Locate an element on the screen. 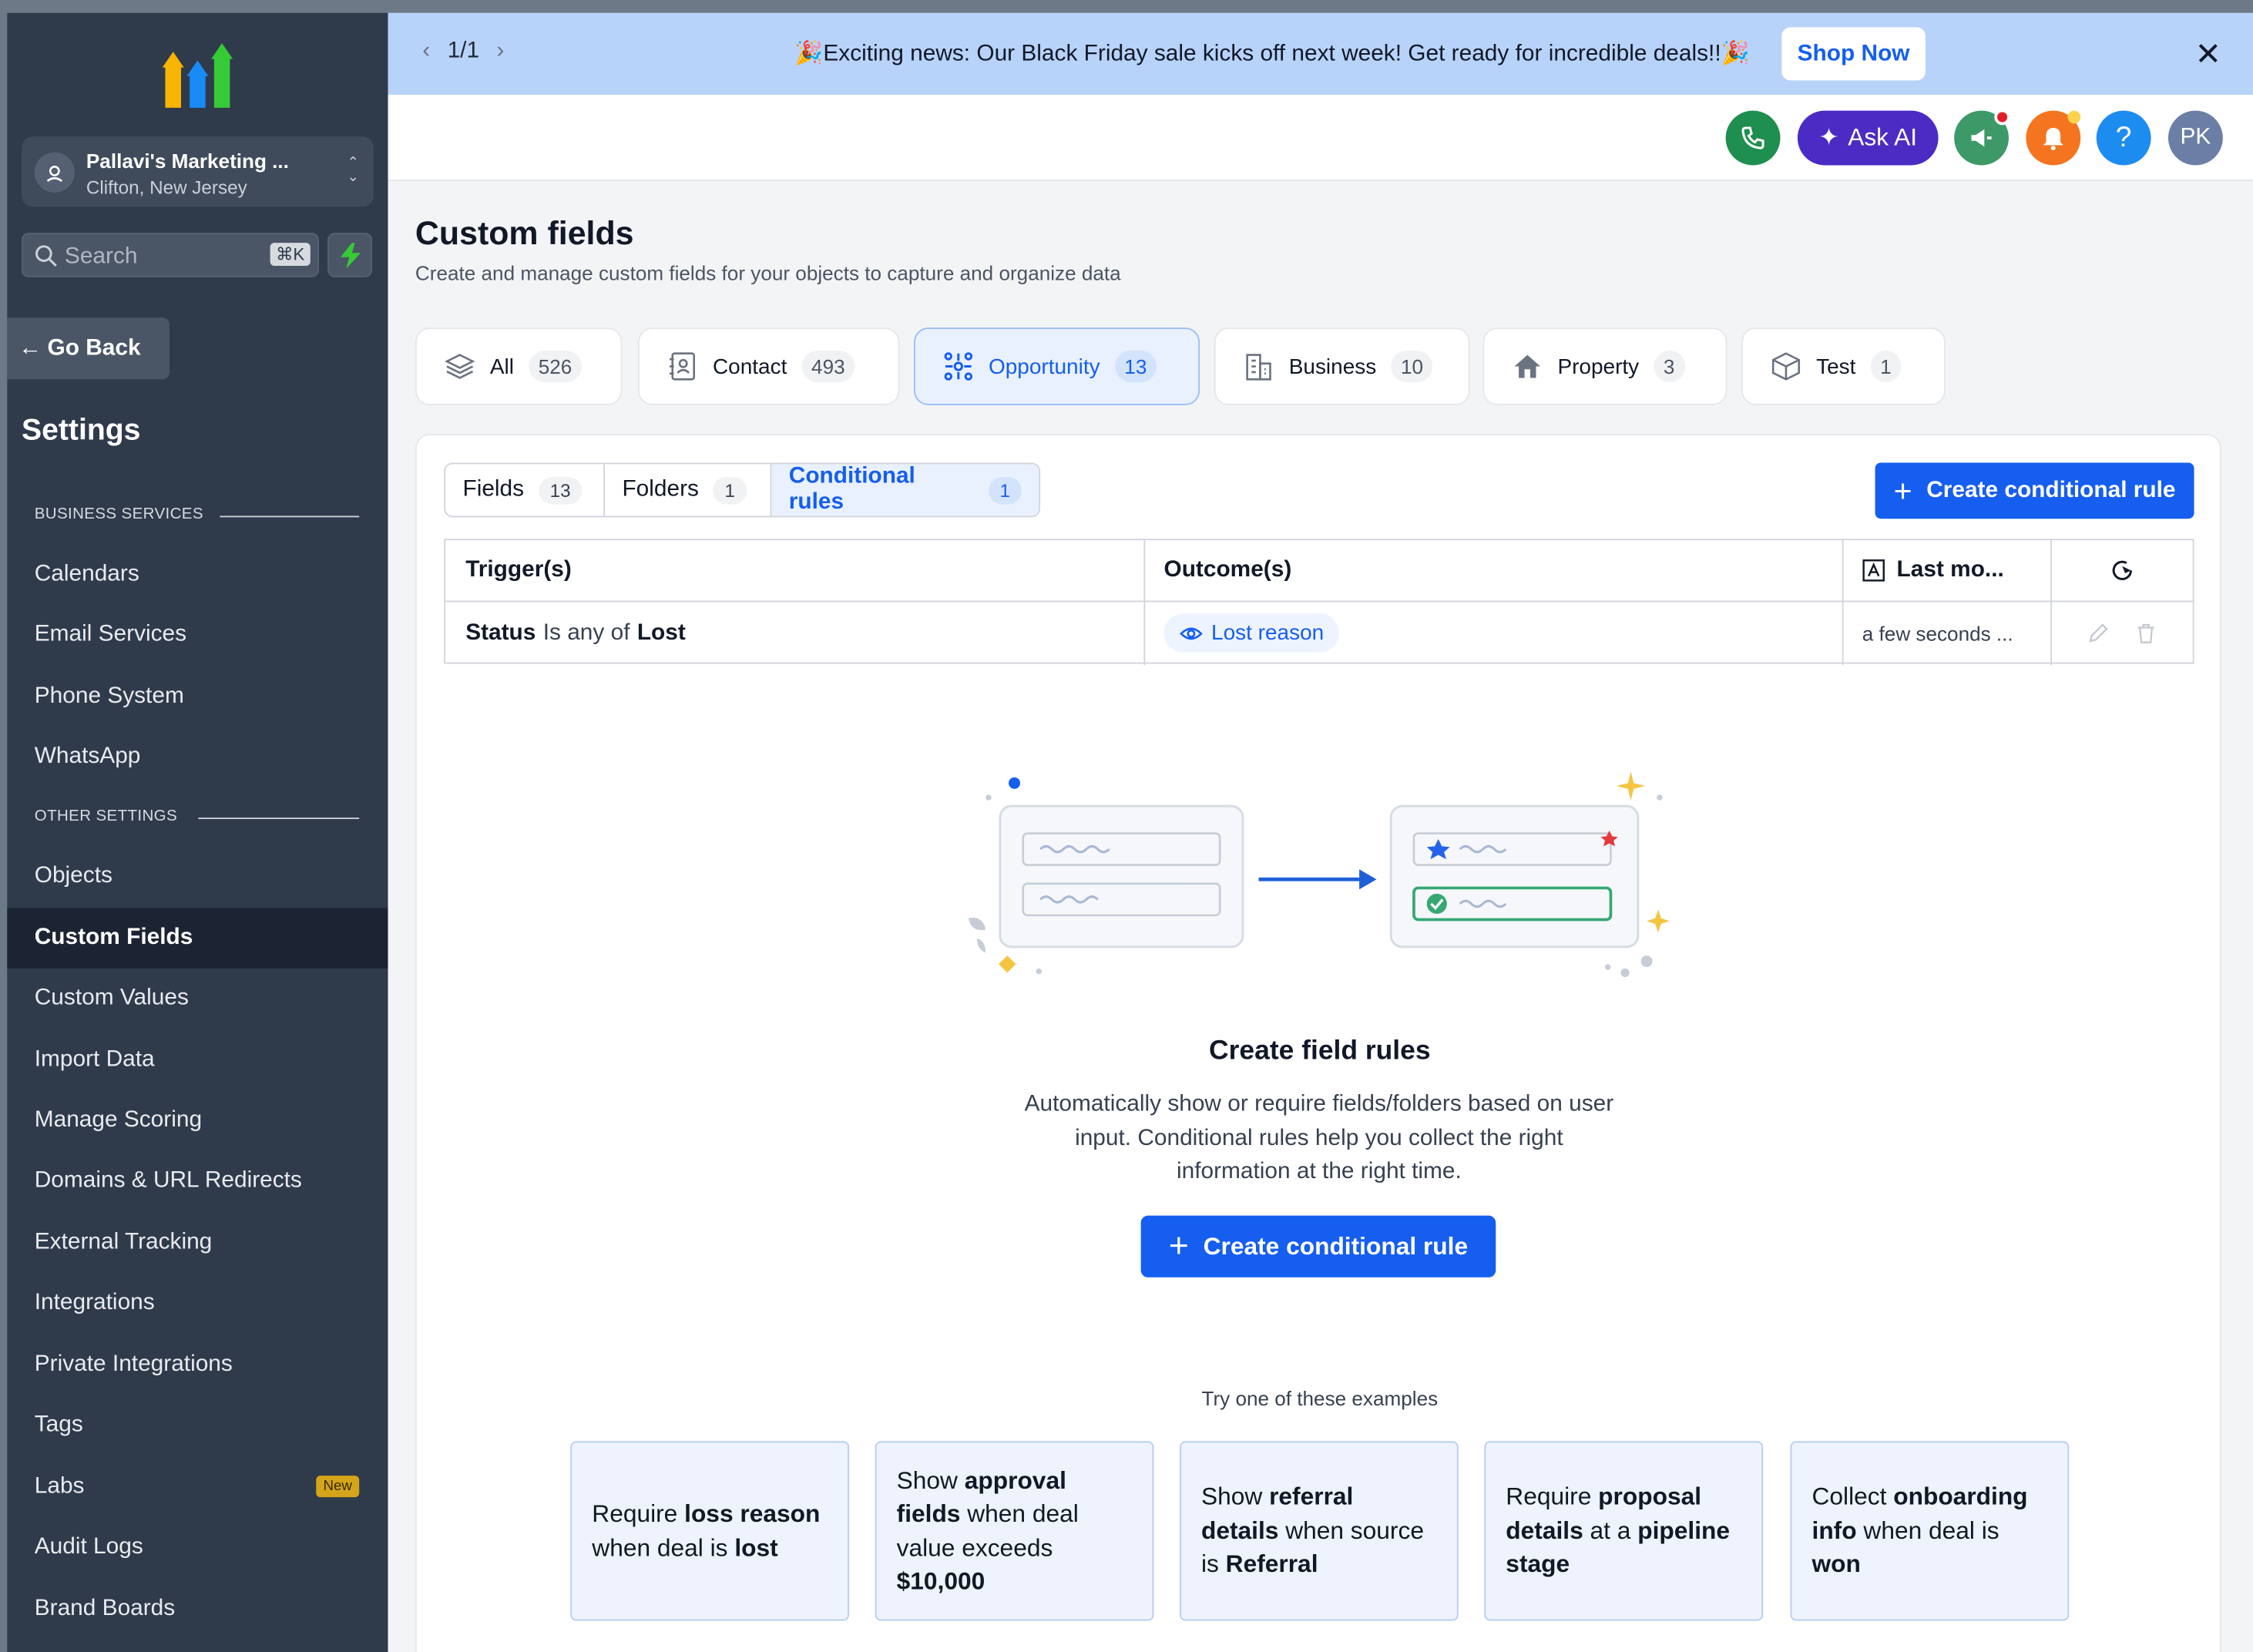 This screenshot has width=2253, height=1652. help-button: ? is located at coordinates (2123, 138).